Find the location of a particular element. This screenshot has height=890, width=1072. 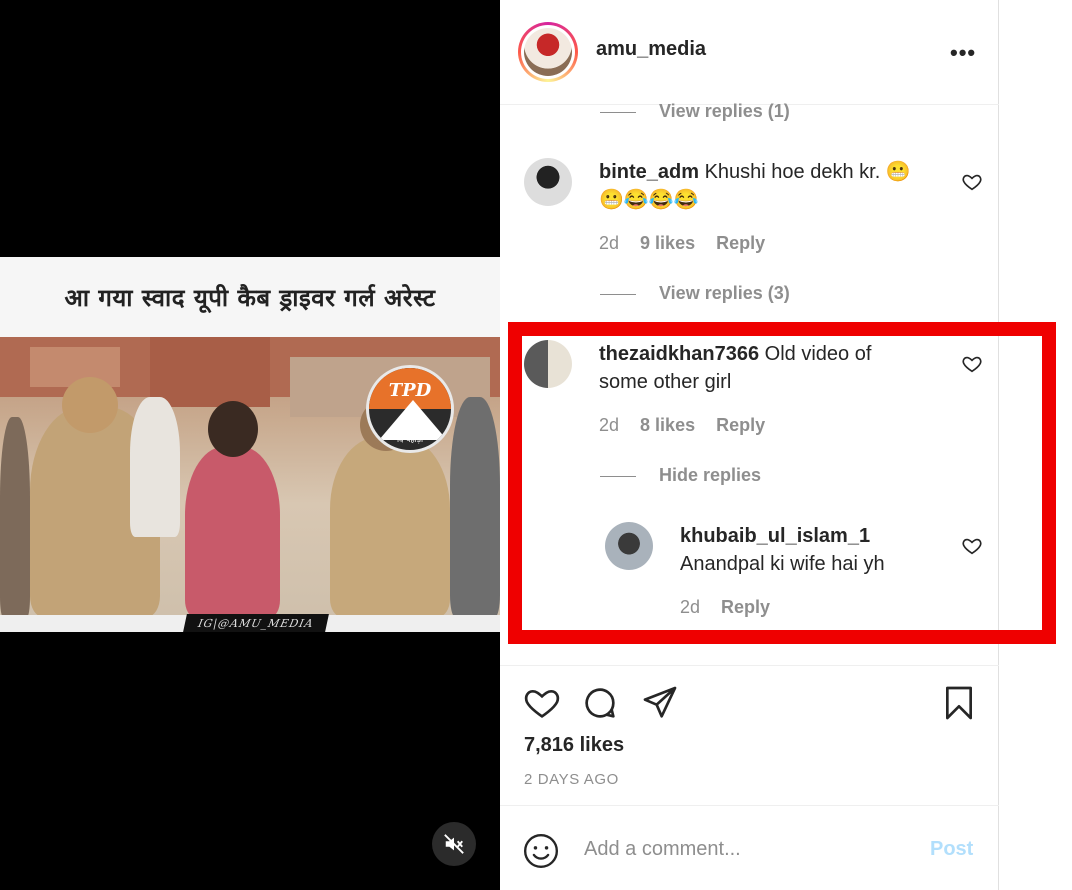

add-comment-bar: Post is located at coordinates (749, 847).